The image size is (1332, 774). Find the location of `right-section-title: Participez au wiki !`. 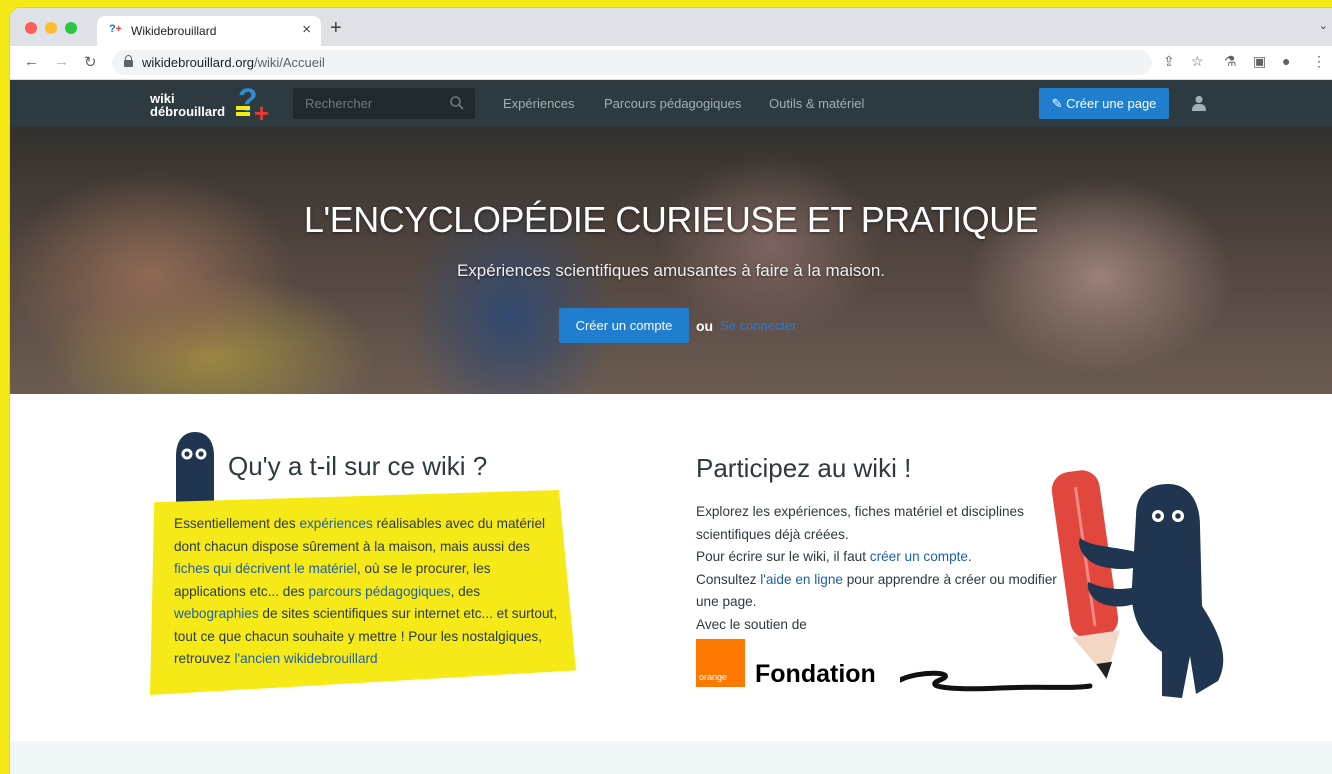

right-section-title: Participez au wiki ! is located at coordinates (804, 468).